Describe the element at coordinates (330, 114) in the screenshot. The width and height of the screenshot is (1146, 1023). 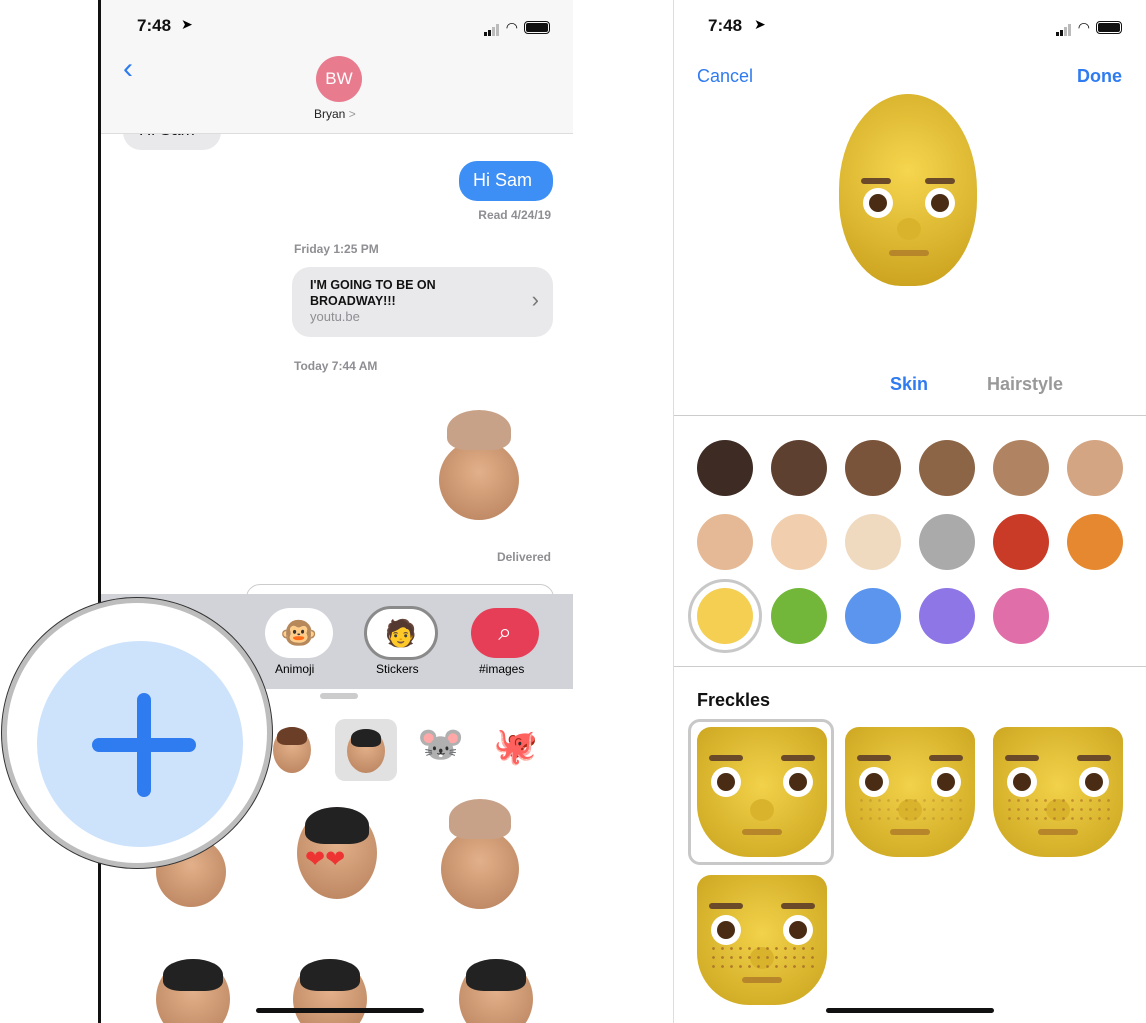
I see `contact-name-label: Bryan` at that location.